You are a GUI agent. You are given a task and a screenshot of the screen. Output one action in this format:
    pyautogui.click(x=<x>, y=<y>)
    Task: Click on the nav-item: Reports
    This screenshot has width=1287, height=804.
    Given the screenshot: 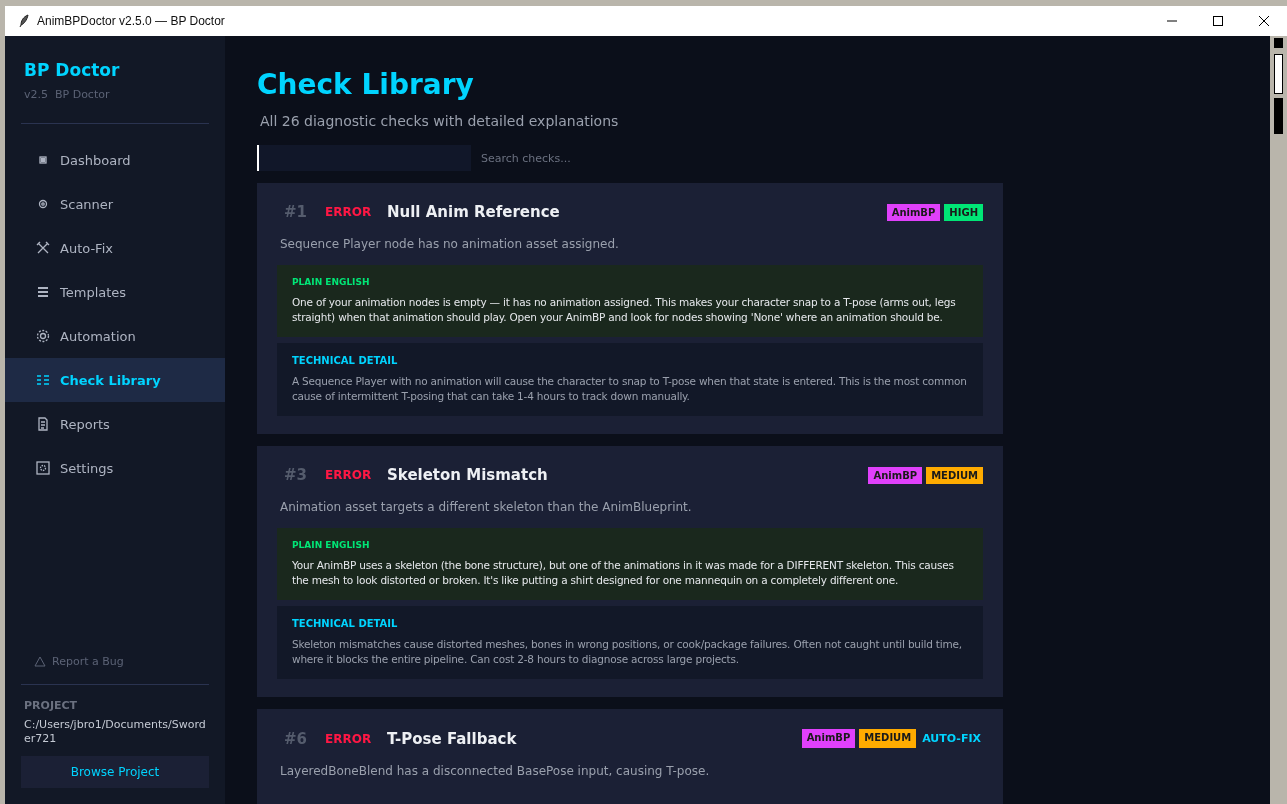 What is the action you would take?
    pyautogui.click(x=115, y=424)
    